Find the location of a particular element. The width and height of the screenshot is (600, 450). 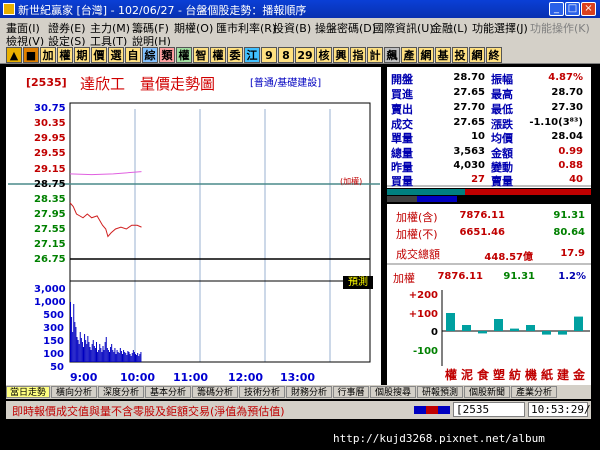

sector-index-value: 7876.11 is located at coordinates (460, 276).